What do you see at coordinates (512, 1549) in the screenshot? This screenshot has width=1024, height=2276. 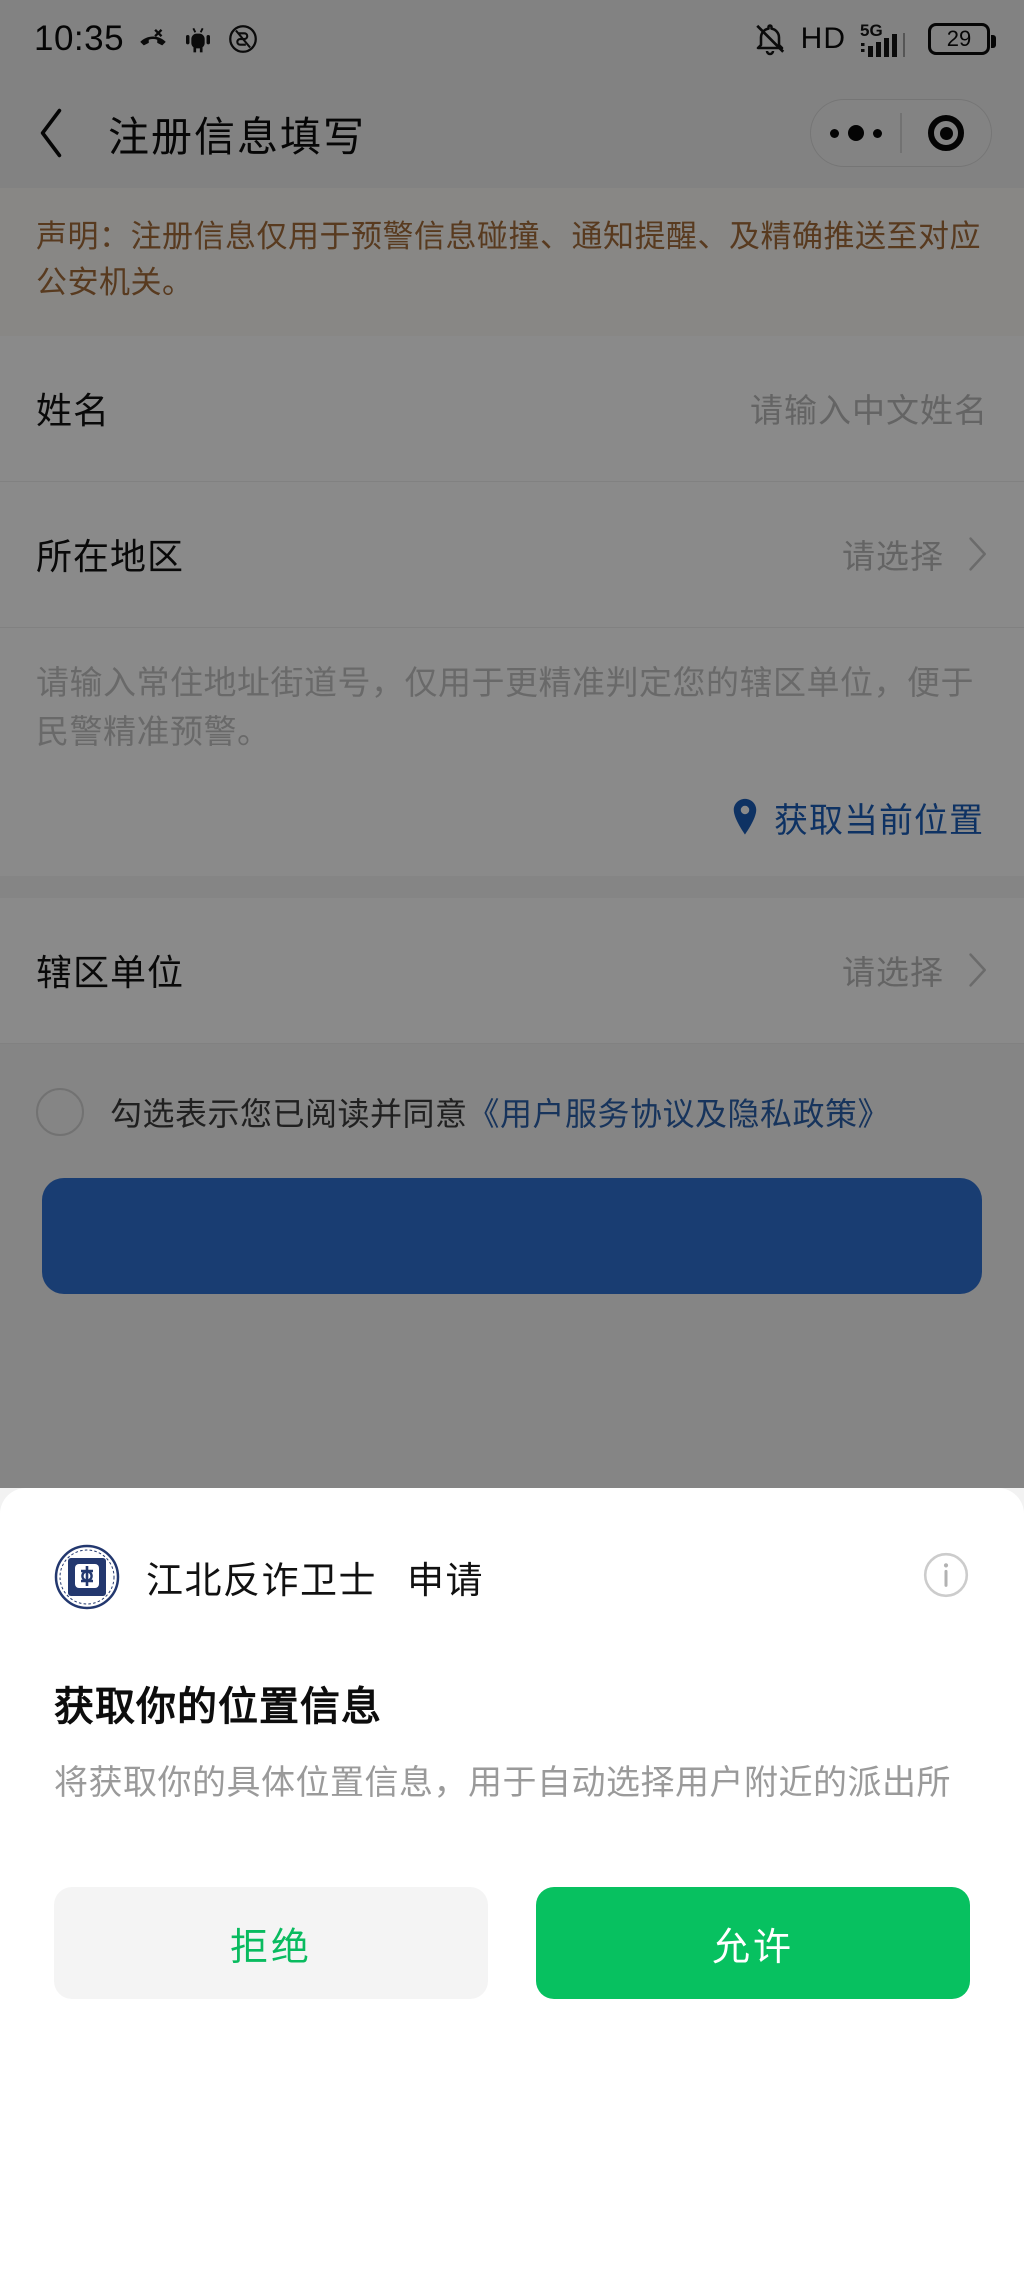 I see `dialog-header: 江北反诈卫士 申请` at bounding box center [512, 1549].